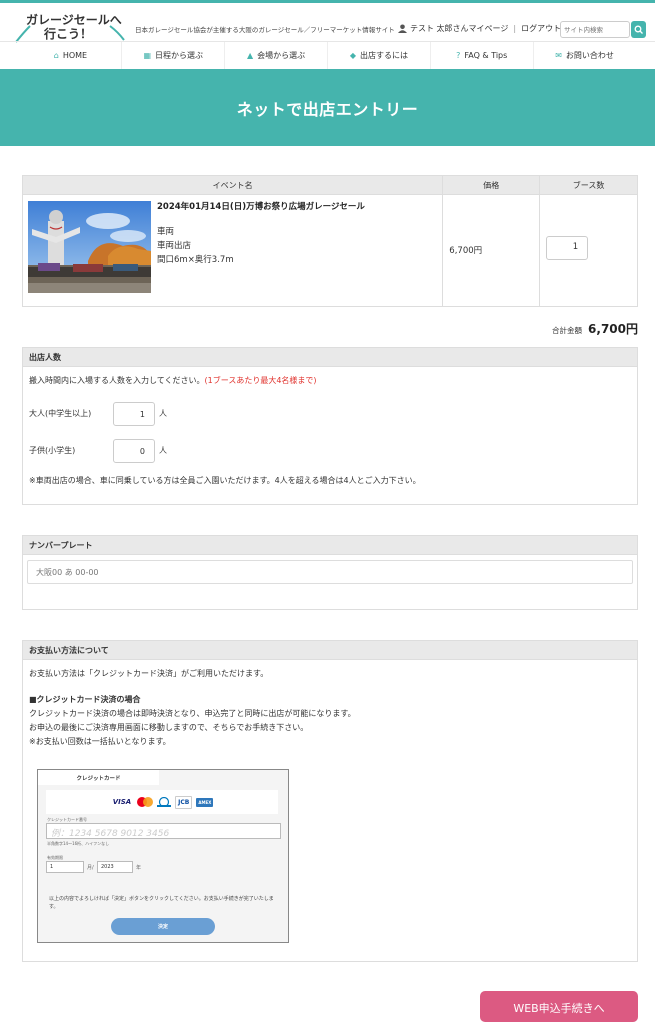 This screenshot has height=1024, width=655. Describe the element at coordinates (589, 55) in the screenshot. I see `nav-label: お問い合わせ` at that location.